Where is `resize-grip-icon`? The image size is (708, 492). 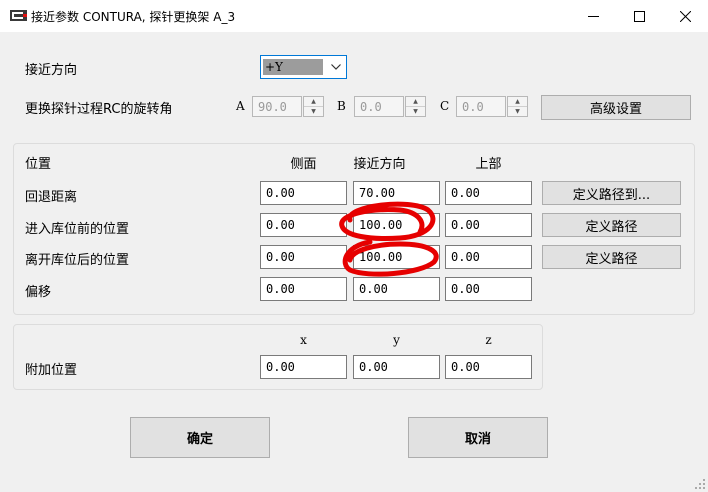
resize-grip-icon is located at coordinates (700, 484).